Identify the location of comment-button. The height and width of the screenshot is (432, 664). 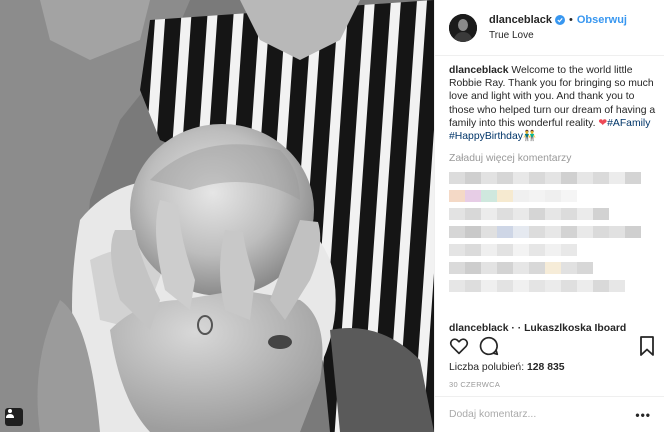
(489, 346).